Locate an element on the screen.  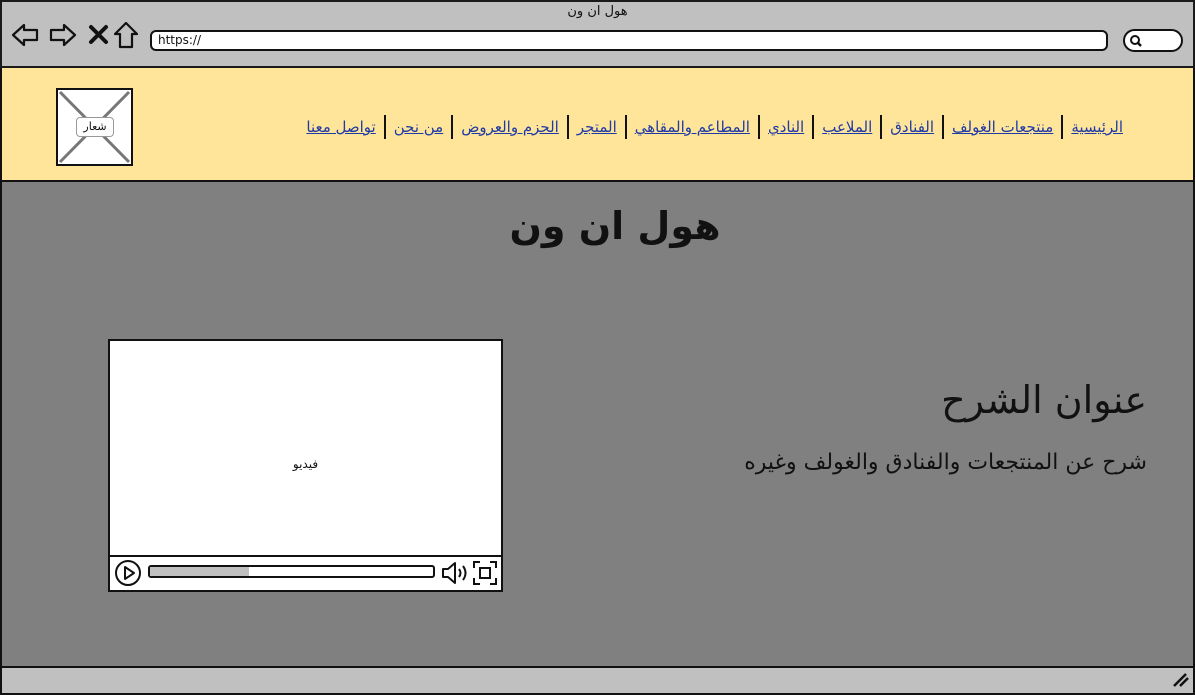
page-title: هول ان ون is located at coordinates (615, 226).